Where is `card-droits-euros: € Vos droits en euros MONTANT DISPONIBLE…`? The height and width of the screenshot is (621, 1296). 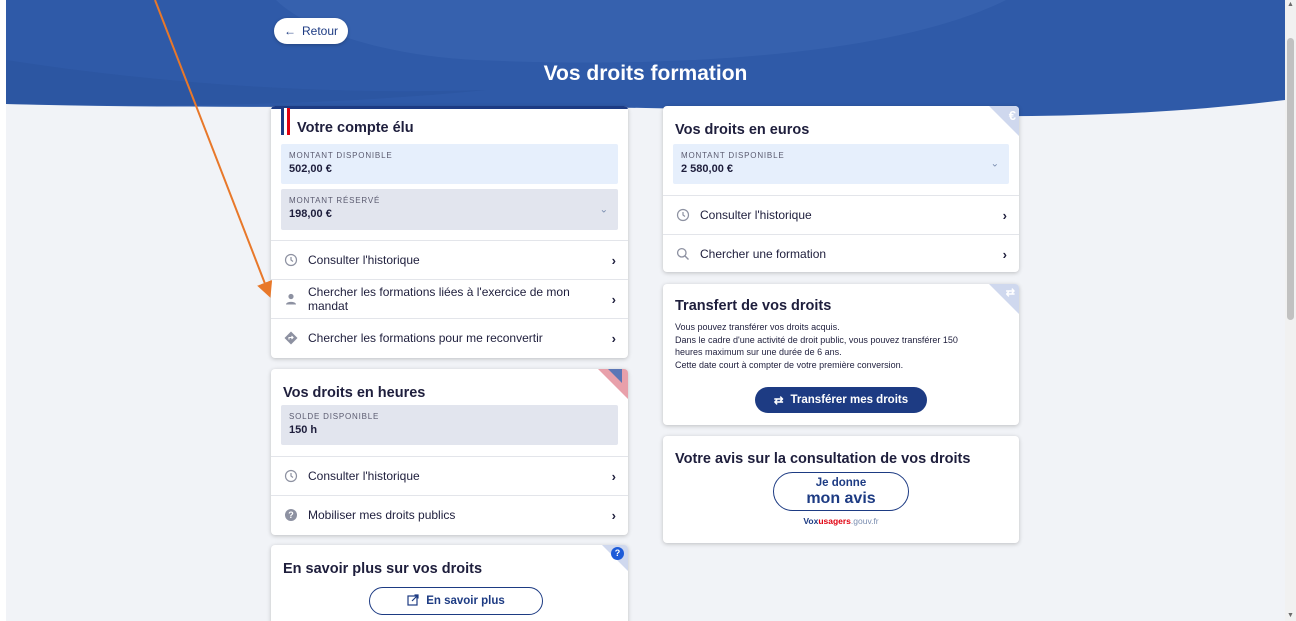
card-droits-euros: € Vos droits en euros MONTANT DISPONIBLE… is located at coordinates (841, 189).